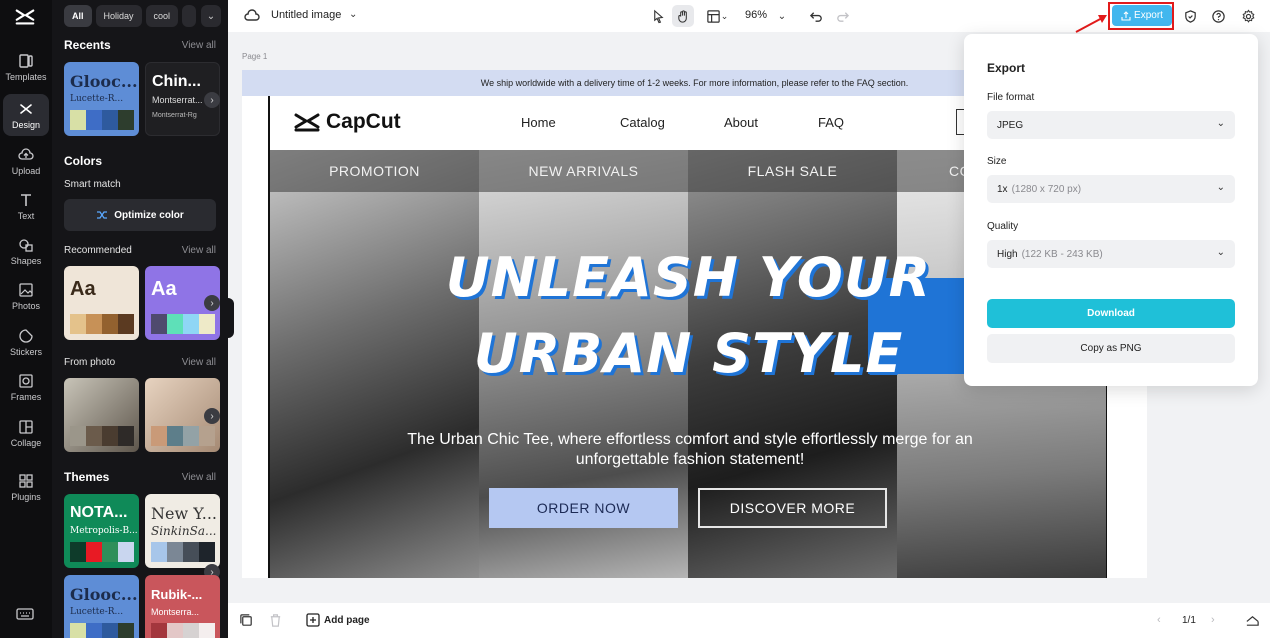  I want to click on keyboard-icon, so click(25, 614).